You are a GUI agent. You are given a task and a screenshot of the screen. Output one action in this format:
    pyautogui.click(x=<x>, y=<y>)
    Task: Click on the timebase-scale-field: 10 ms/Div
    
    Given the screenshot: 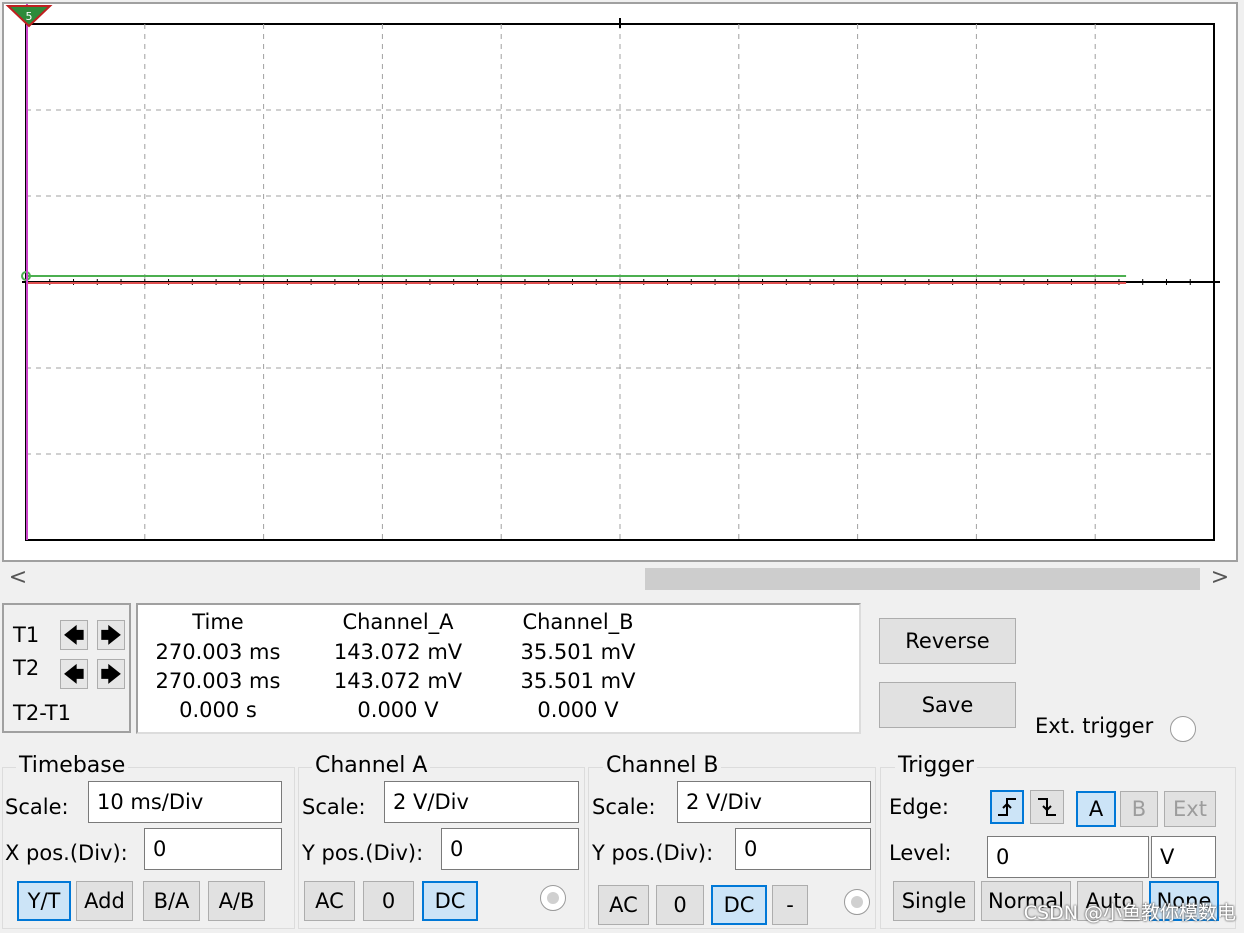 What is the action you would take?
    pyautogui.click(x=185, y=802)
    